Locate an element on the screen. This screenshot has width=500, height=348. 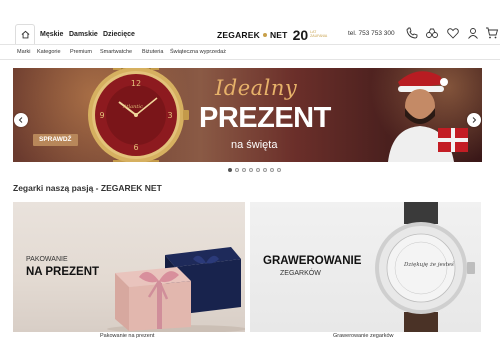
gift-boxes-image is located at coordinates (176, 289).